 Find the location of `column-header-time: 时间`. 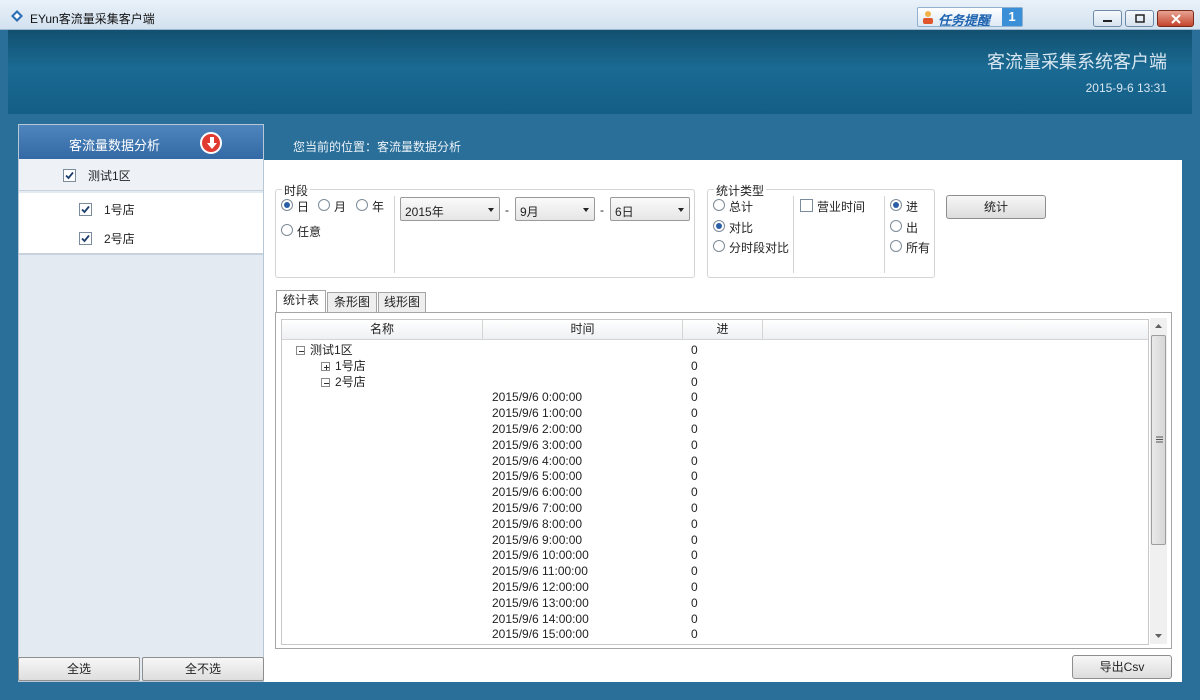

column-header-time: 时间 is located at coordinates (583, 330).